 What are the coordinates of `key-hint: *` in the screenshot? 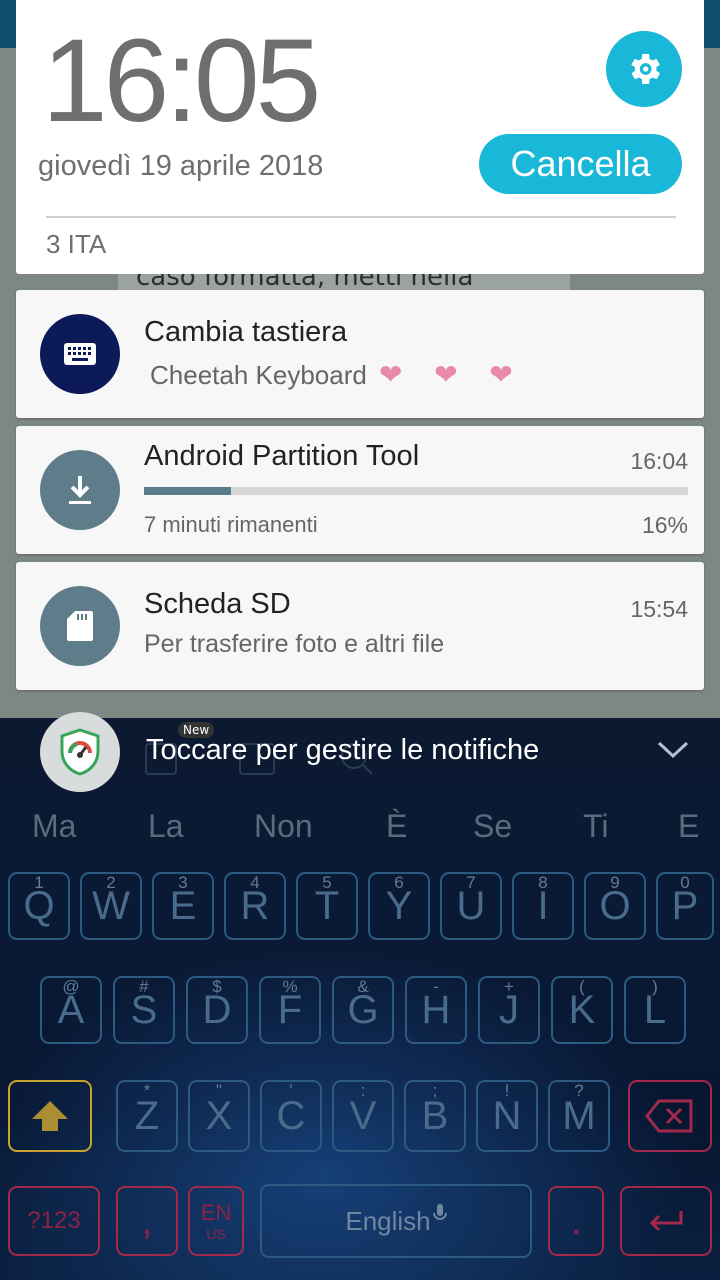 It's located at (147, 1090).